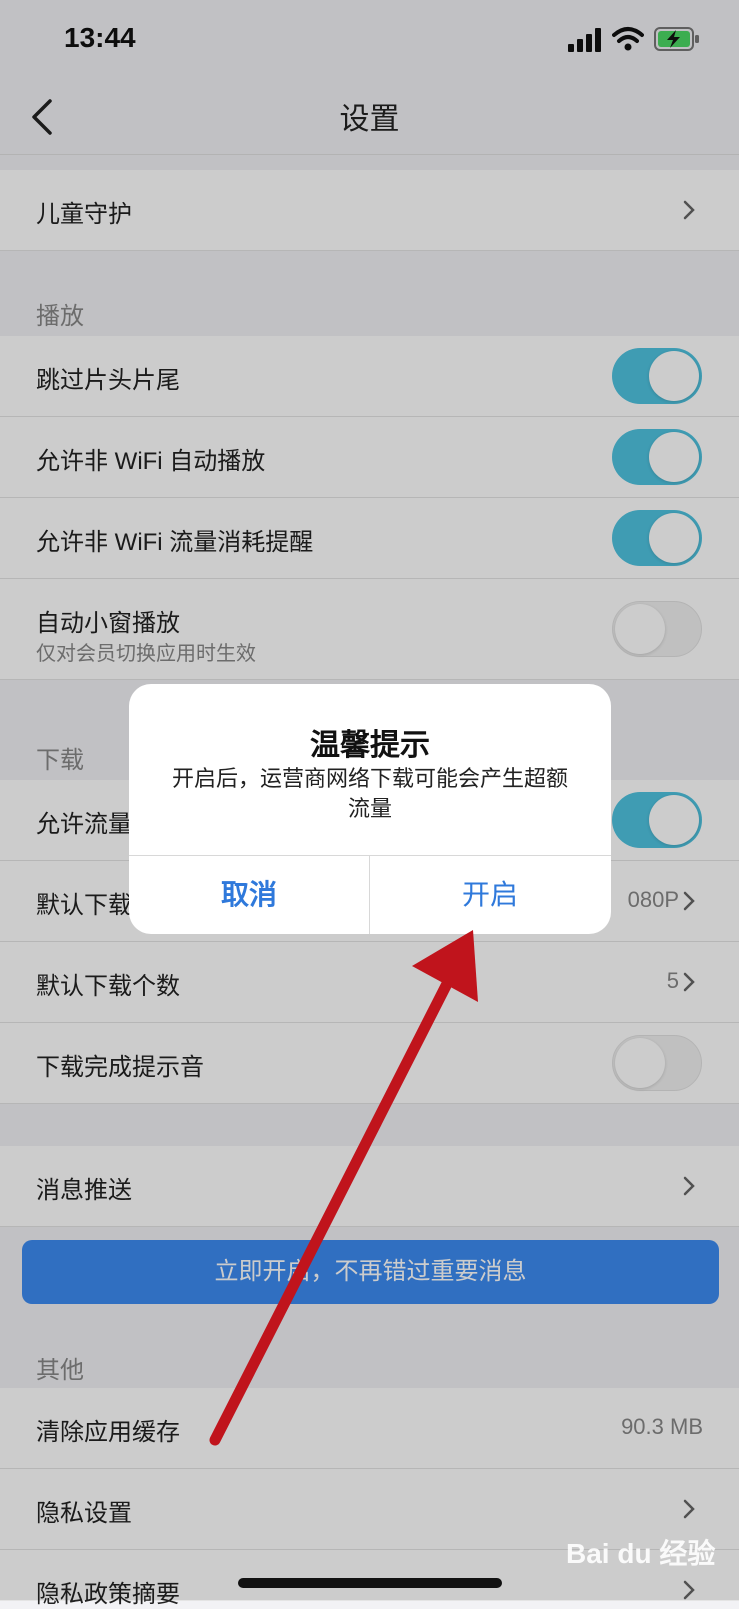  Describe the element at coordinates (249, 895) in the screenshot. I see `cancel-button: 取消` at that location.